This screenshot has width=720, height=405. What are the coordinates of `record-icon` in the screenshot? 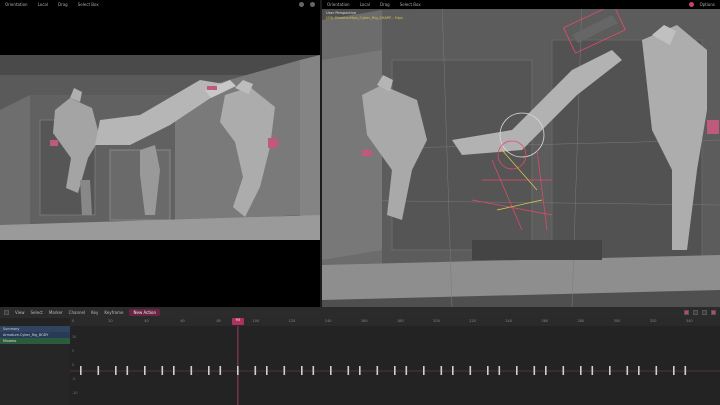 It's located at (713, 312).